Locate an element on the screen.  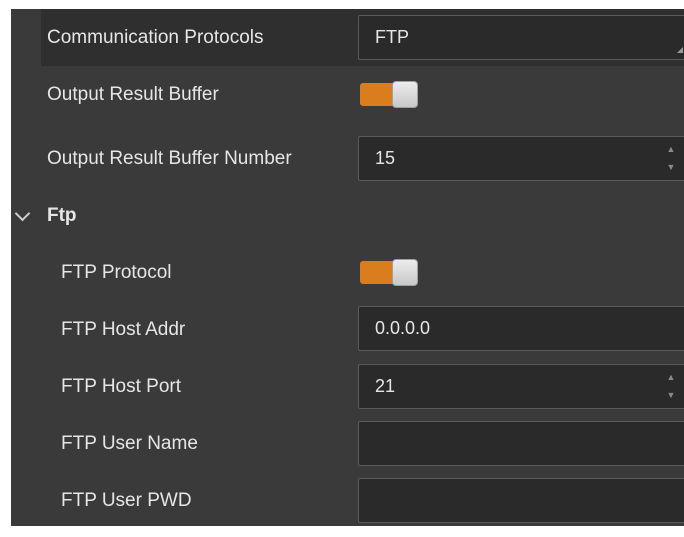
ftp-host-port-label: FTP Host Port is located at coordinates (121, 386).